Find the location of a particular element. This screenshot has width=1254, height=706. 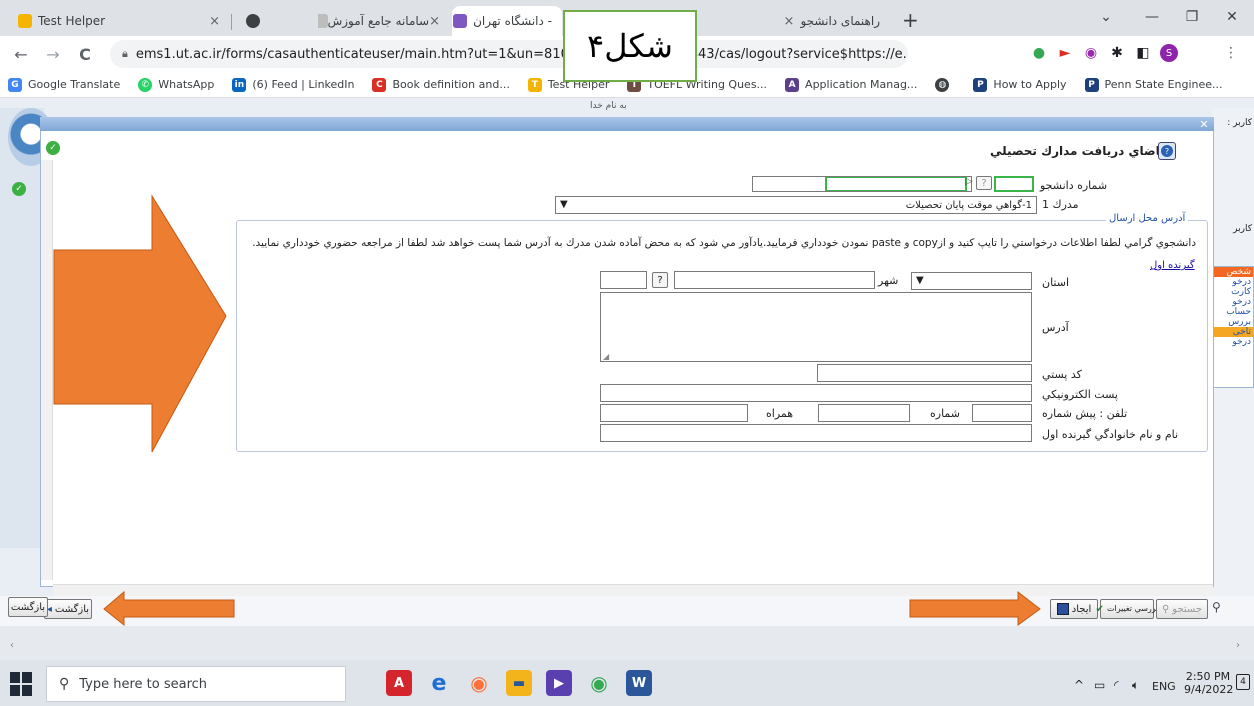

word-icon: W is located at coordinates (639, 683).